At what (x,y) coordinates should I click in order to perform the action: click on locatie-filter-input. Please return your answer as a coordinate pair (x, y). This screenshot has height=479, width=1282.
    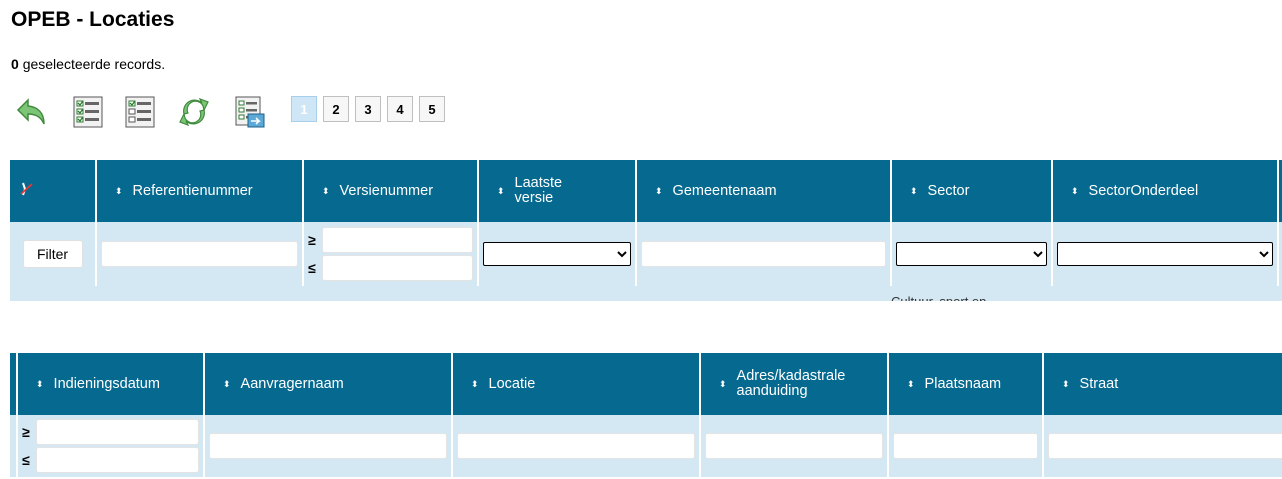
    Looking at the image, I should click on (576, 446).